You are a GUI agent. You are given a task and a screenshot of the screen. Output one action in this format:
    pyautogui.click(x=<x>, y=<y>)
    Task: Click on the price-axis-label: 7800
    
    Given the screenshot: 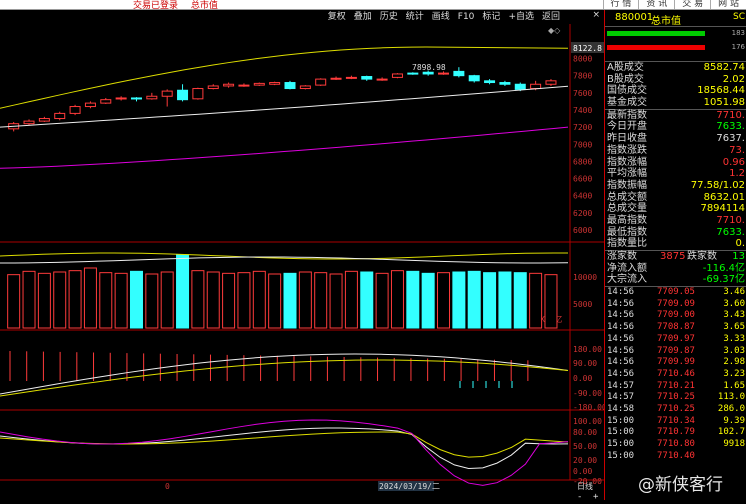 What is the action you would take?
    pyautogui.click(x=582, y=76)
    